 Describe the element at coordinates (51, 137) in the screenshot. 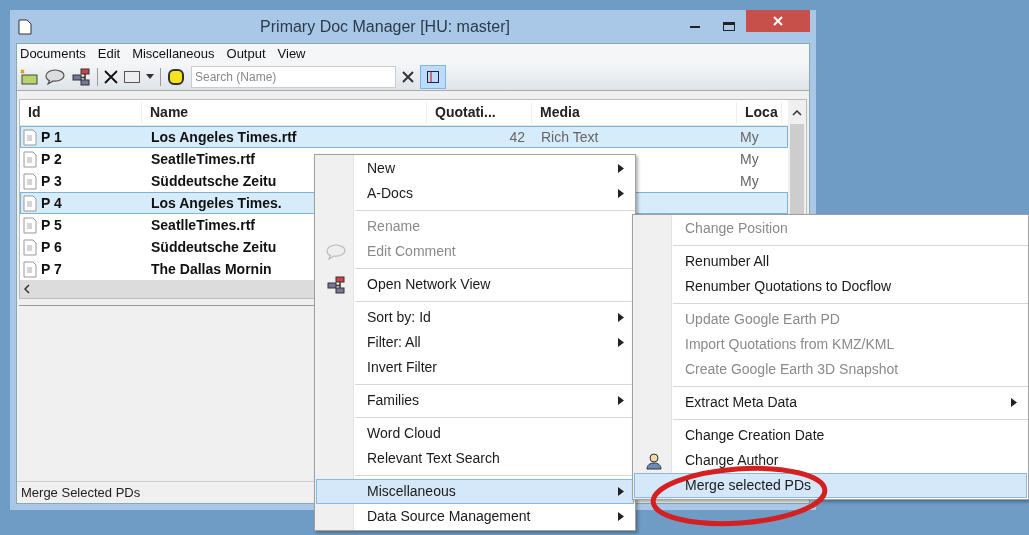

I see `id-cell-text: P 1` at that location.